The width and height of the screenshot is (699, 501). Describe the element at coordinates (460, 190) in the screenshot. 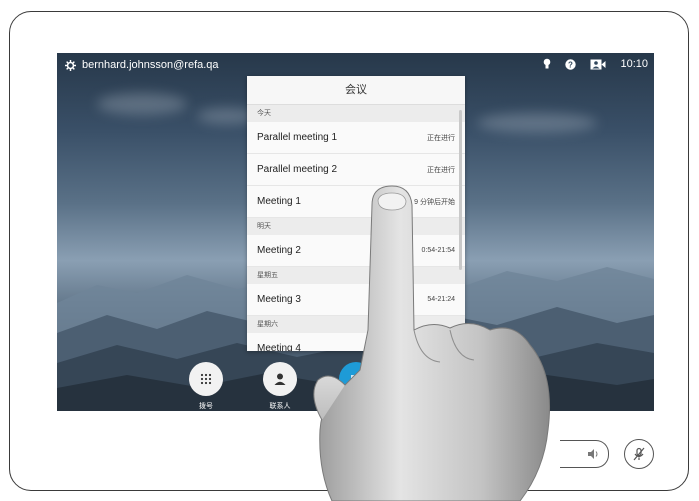

I see `scrollbar` at that location.